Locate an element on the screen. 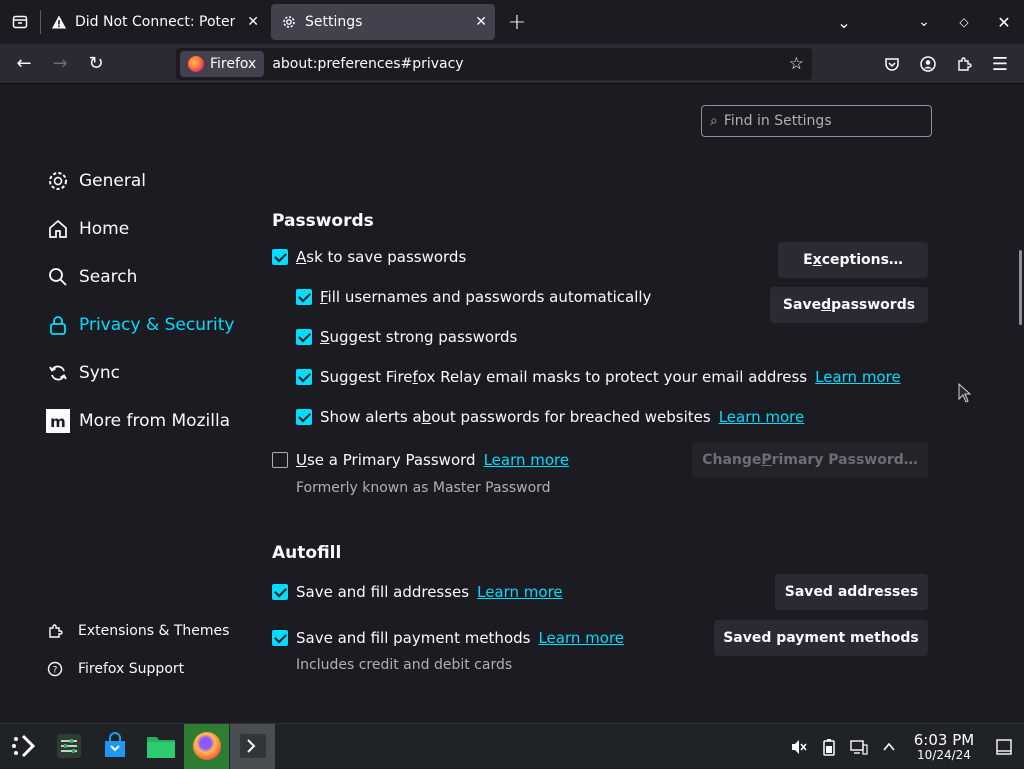 The width and height of the screenshot is (1024, 769). folder-icon is located at coordinates (160, 747).